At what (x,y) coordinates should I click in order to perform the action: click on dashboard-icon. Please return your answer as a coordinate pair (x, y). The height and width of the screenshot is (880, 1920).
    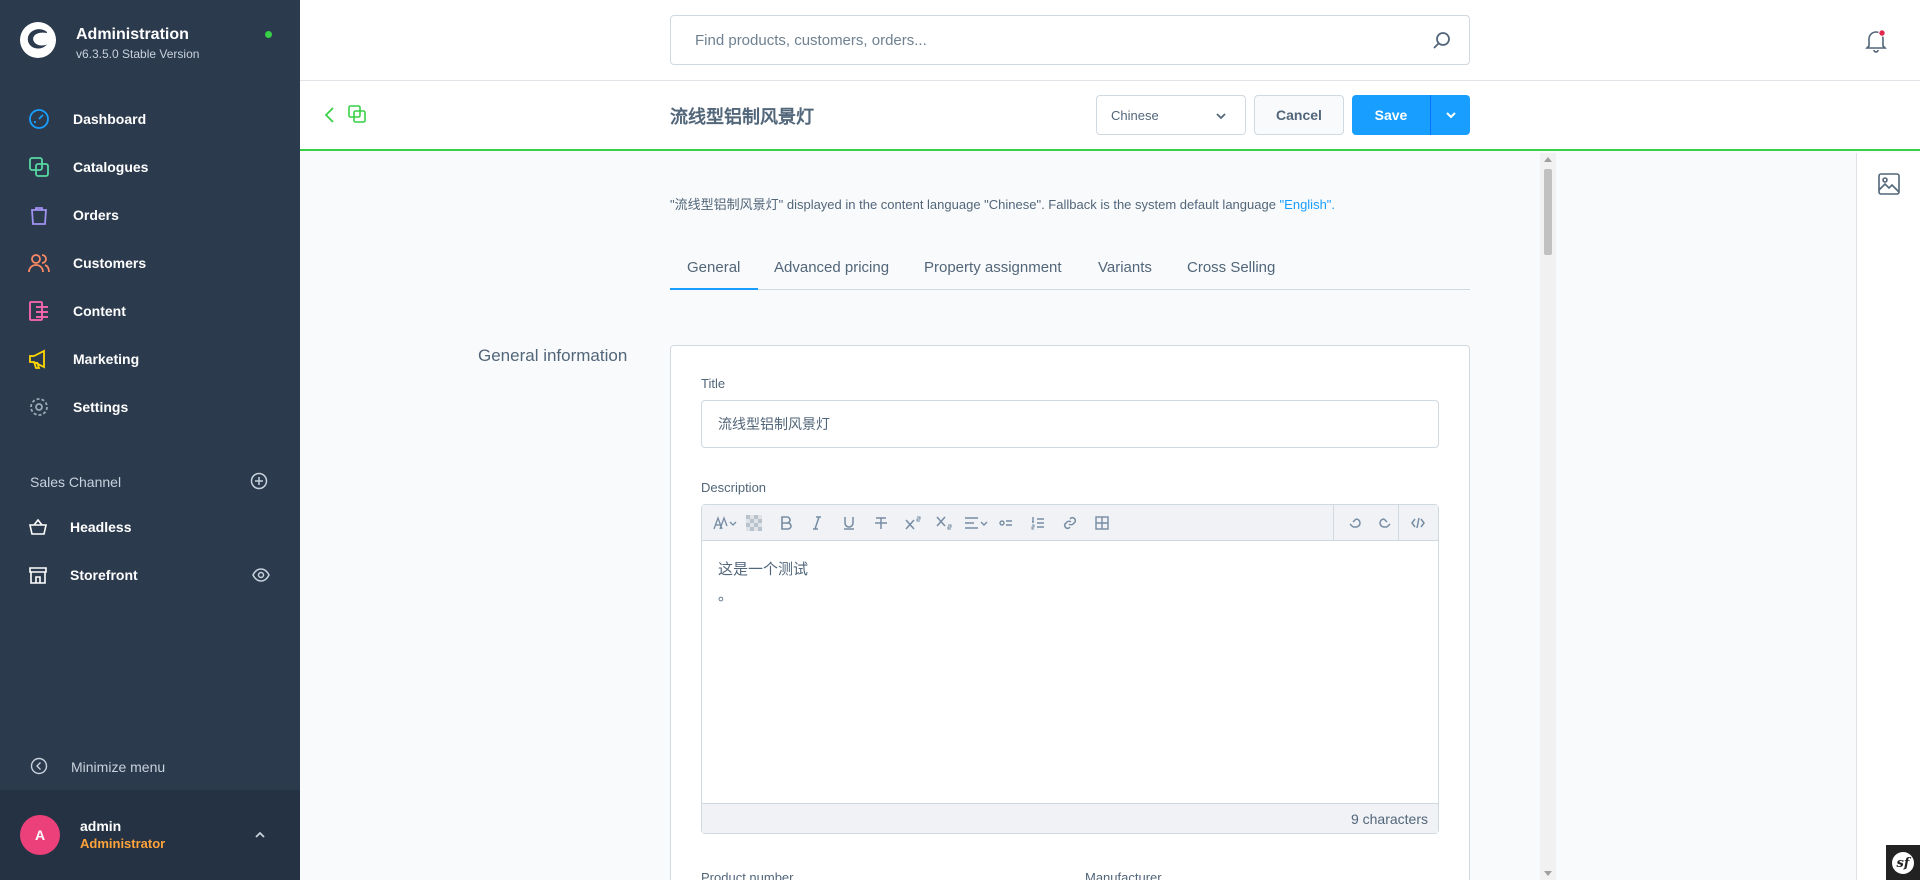
    Looking at the image, I should click on (39, 119).